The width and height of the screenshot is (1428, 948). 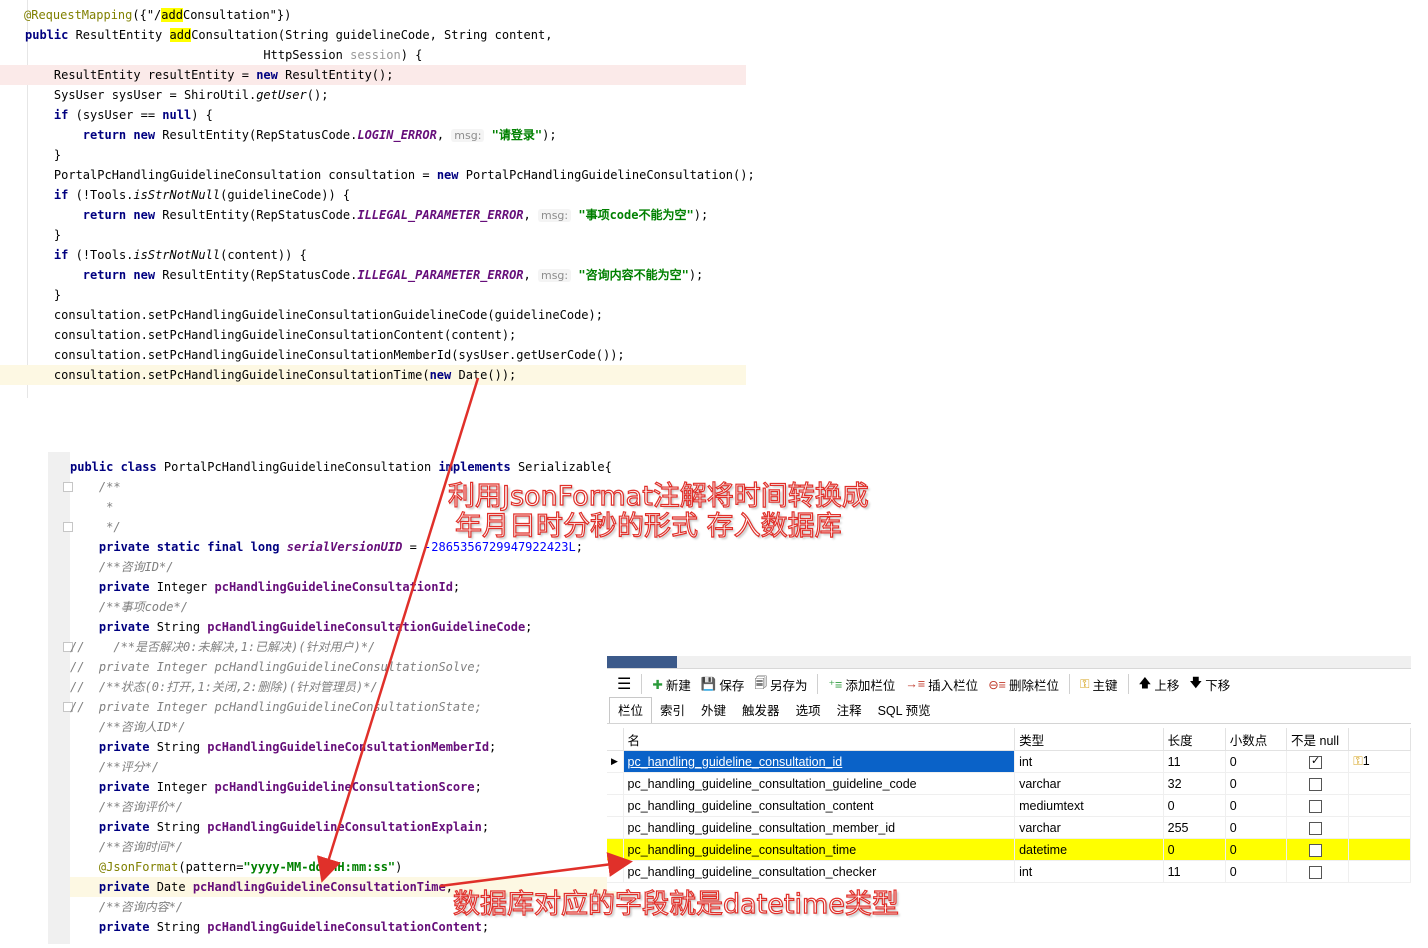 I want to click on callout-json-format-line2: 年月日时分秒的形式 存入数据库, so click(x=648, y=526).